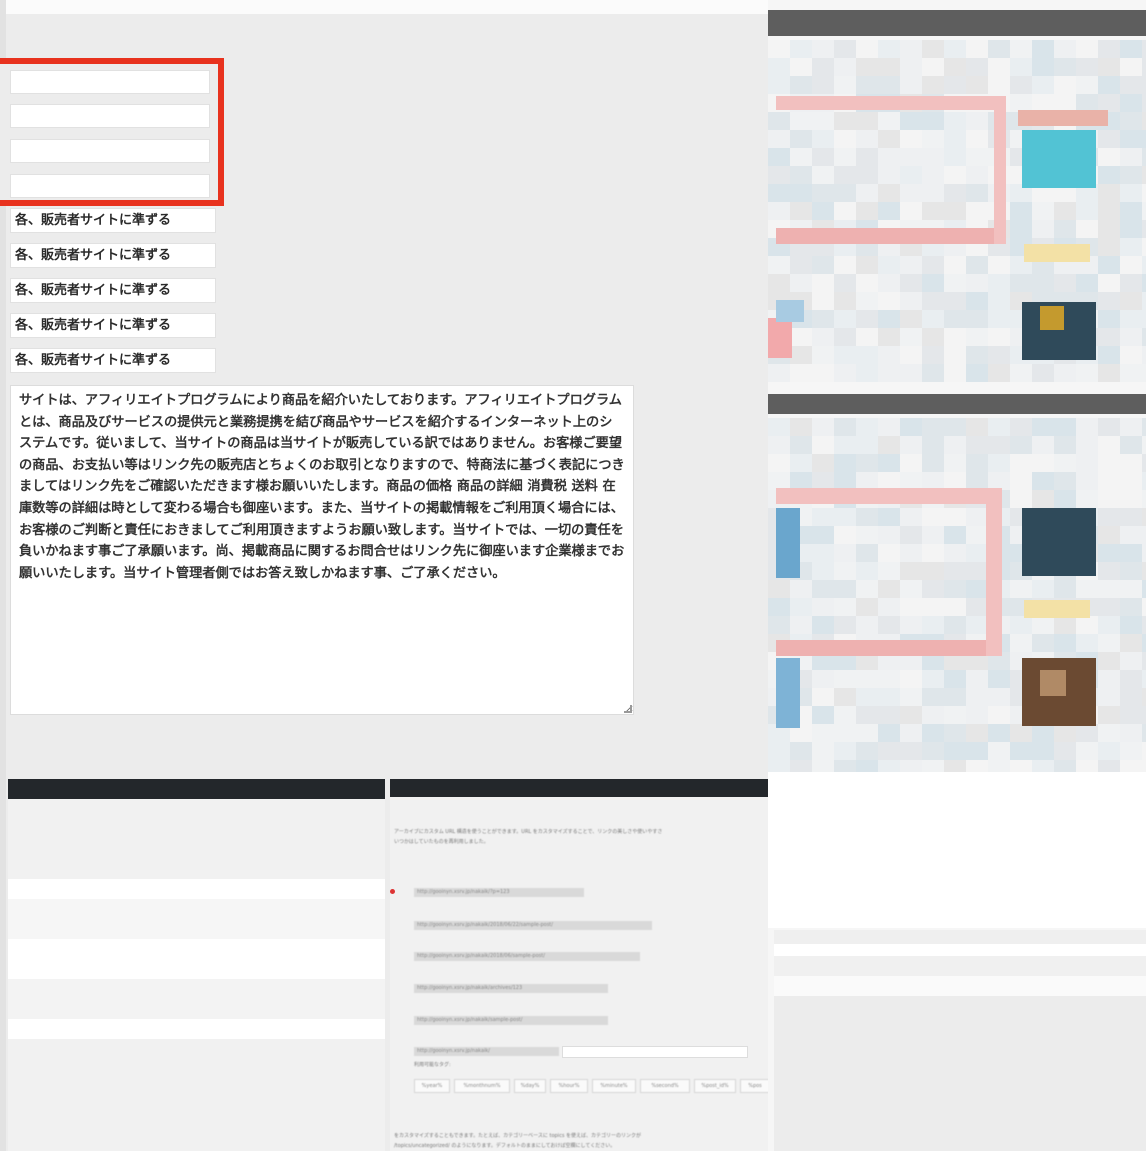 This screenshot has width=1146, height=1151. I want to click on permalink-option: http://gooinyn.xsrv.jp/nakaik/?p=123, so click(499, 892).